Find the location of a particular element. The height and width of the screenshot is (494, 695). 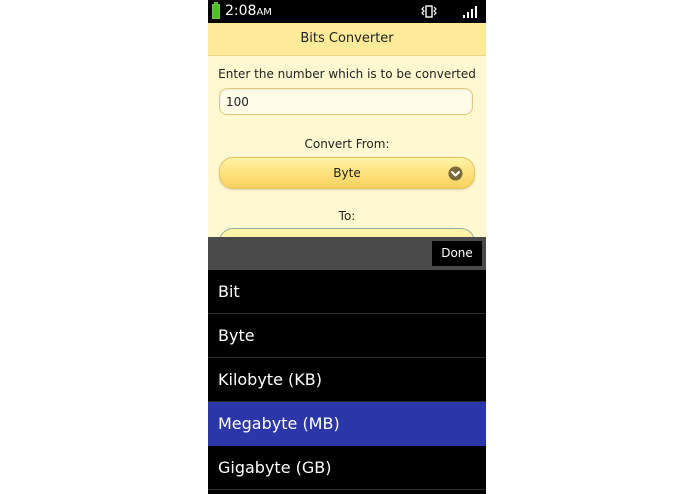

done-button: Done is located at coordinates (457, 253).